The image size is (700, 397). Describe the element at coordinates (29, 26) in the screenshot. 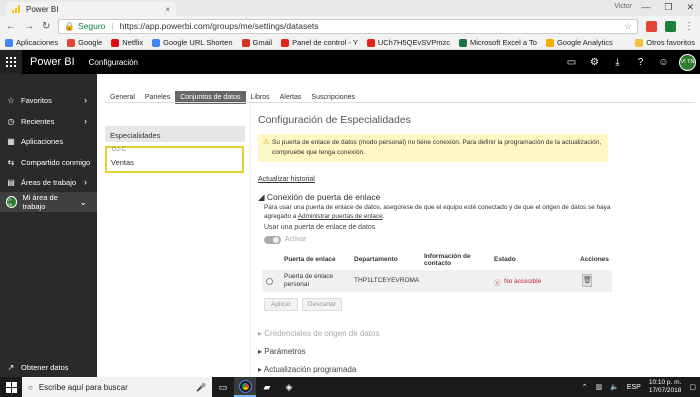

I see `forward-icon: →` at that location.